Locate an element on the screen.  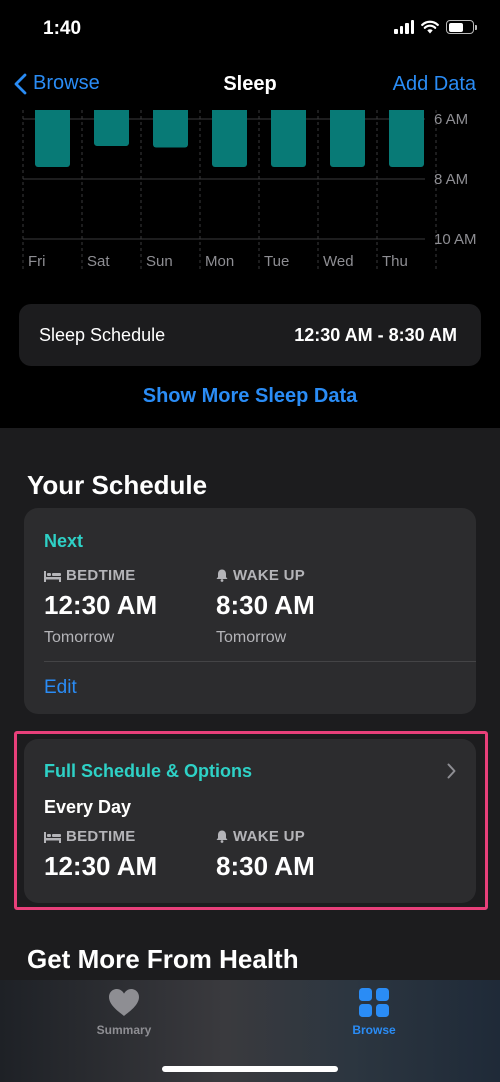
grid-icon is located at coordinates (374, 1002).